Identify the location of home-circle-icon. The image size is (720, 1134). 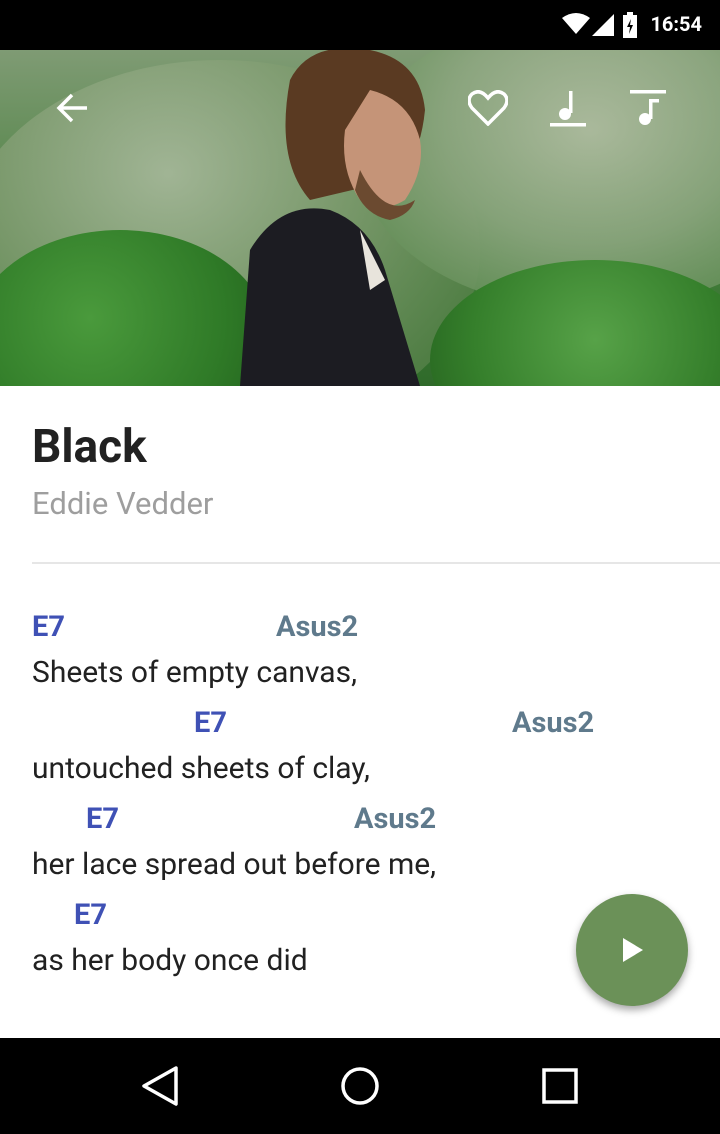
(360, 1086).